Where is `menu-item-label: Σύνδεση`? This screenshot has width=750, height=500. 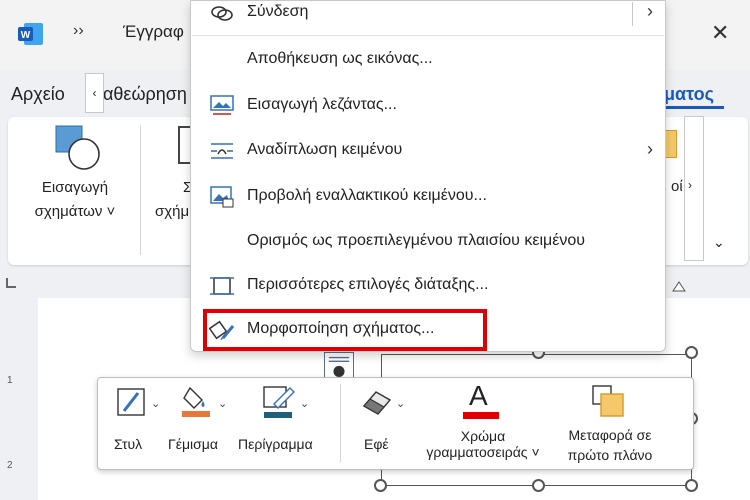 menu-item-label: Σύνδεση is located at coordinates (278, 11).